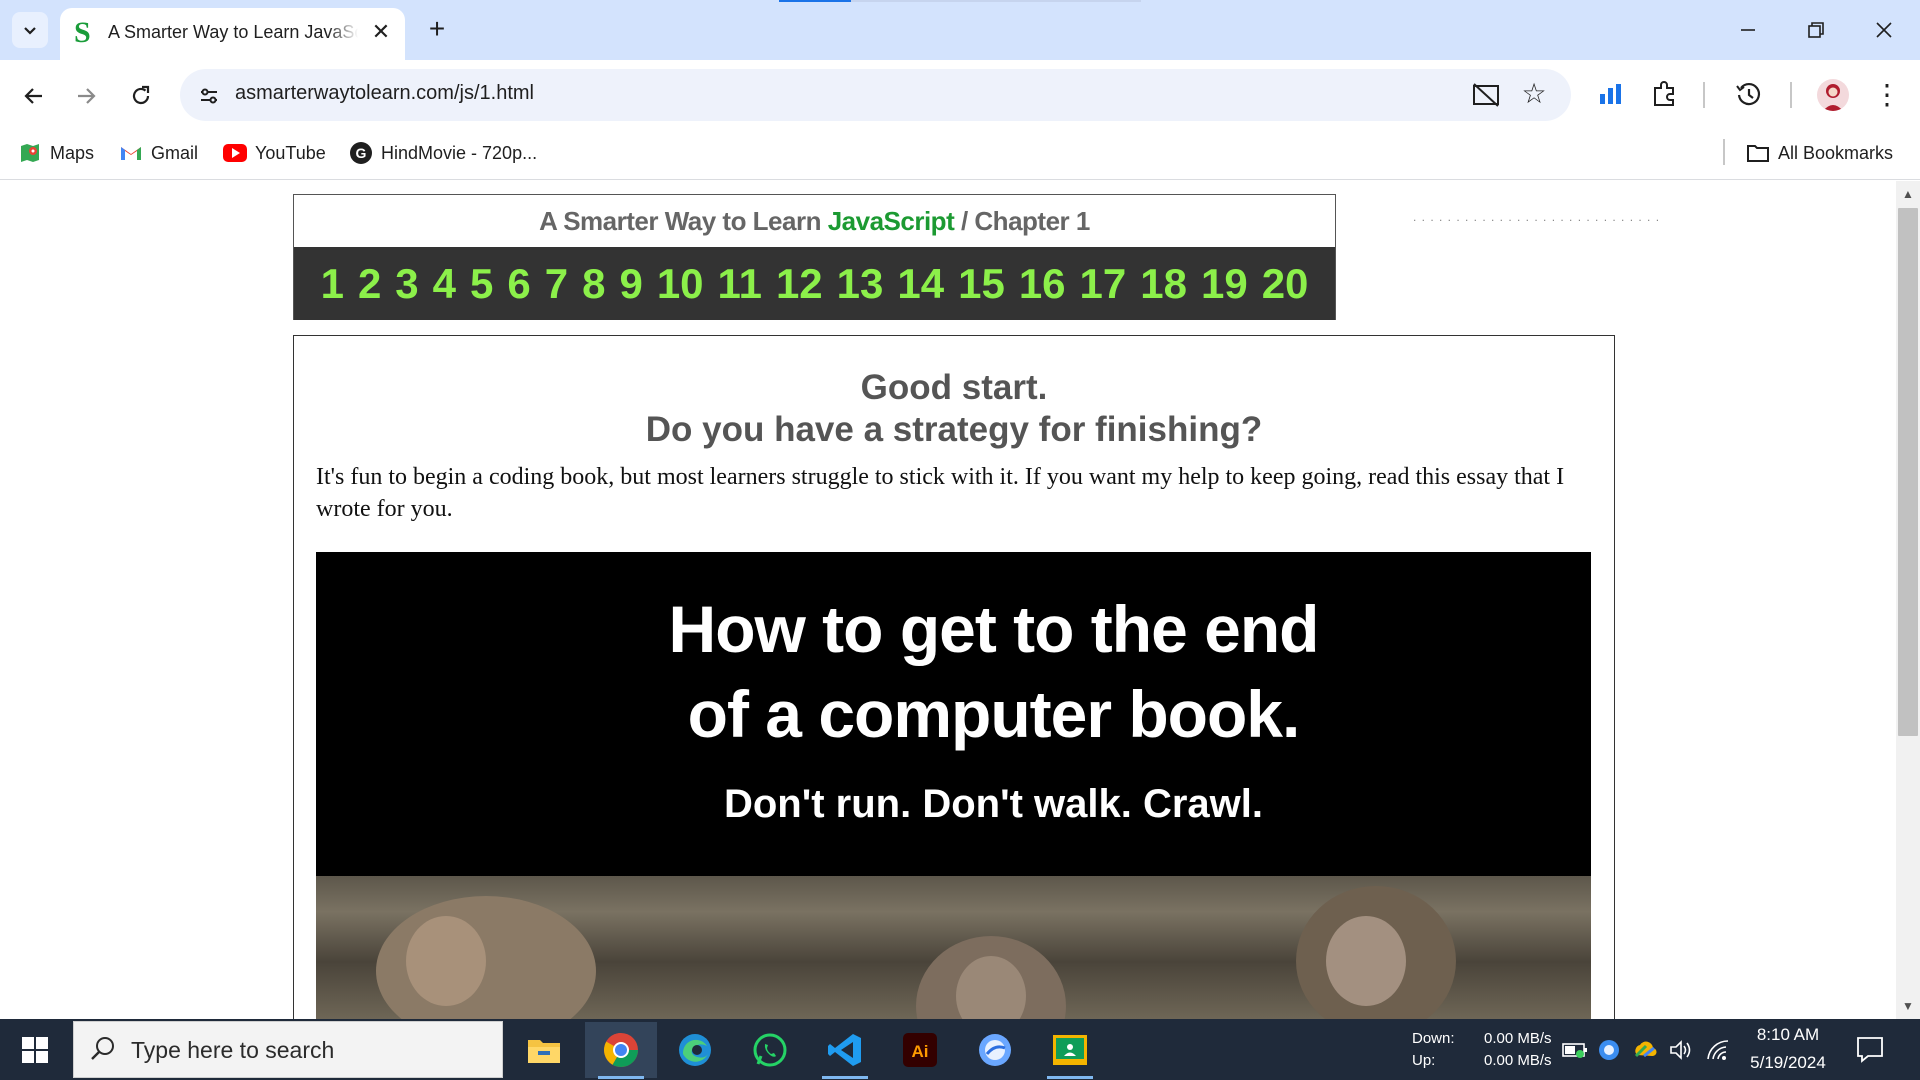  Describe the element at coordinates (1887, 95) in the screenshot. I see `more-menu-icon: ⋮` at that location.